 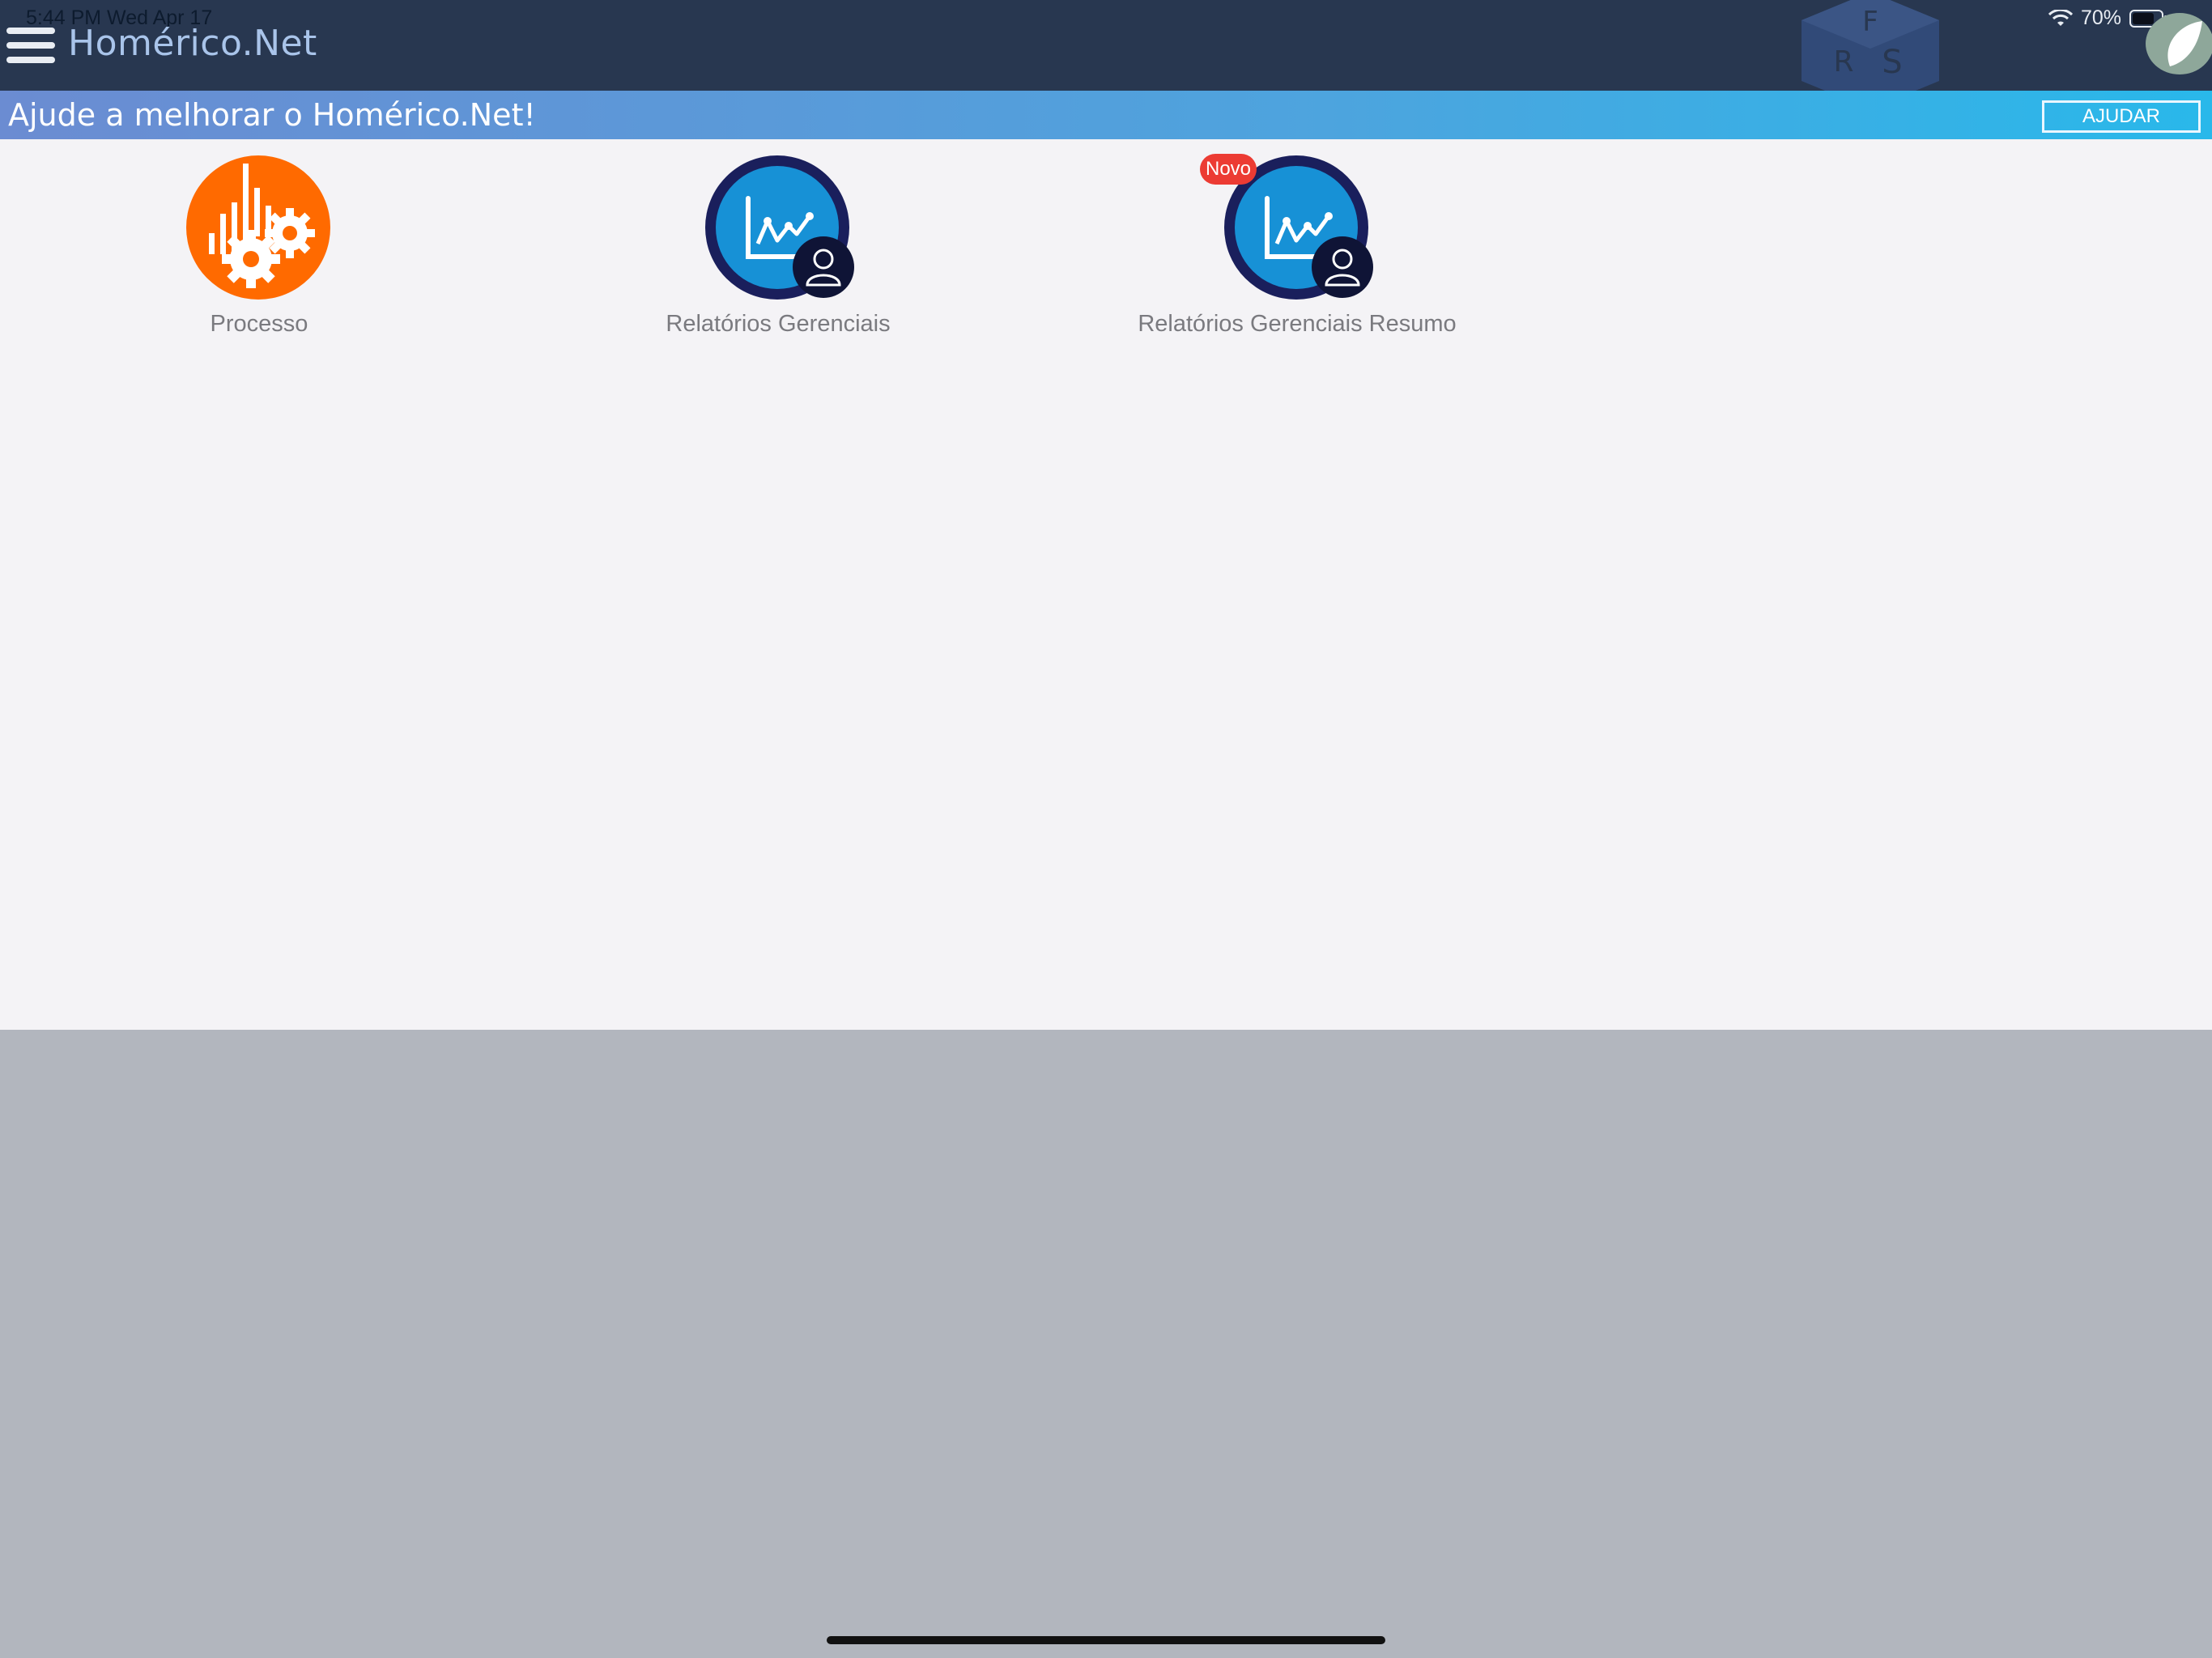 What do you see at coordinates (1229, 169) in the screenshot?
I see `new-badge: Novo` at bounding box center [1229, 169].